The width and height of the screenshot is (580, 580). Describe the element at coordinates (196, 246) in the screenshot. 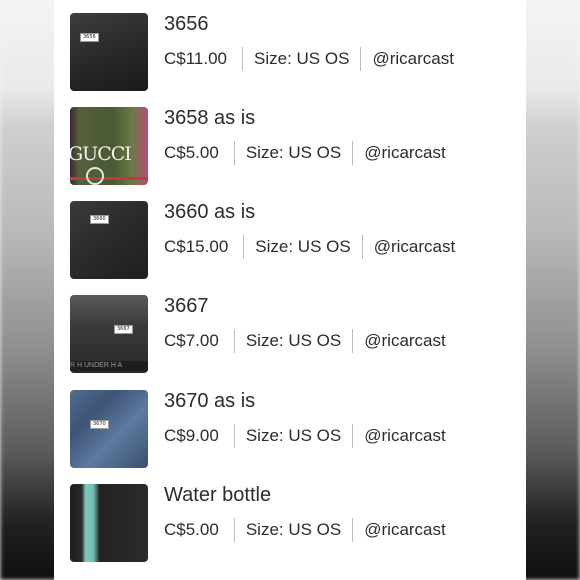

I see `item-price: C$15.00` at that location.